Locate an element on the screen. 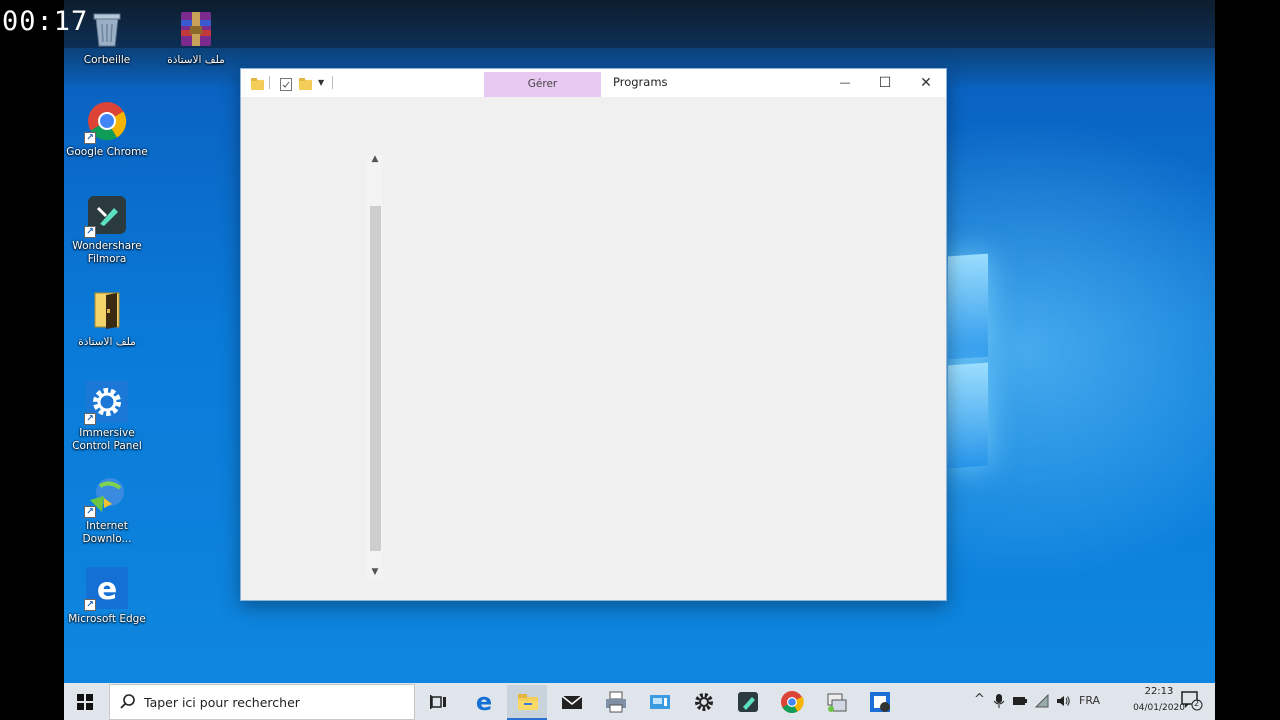 The image size is (1280, 720). close-button: ✕ is located at coordinates (926, 83).